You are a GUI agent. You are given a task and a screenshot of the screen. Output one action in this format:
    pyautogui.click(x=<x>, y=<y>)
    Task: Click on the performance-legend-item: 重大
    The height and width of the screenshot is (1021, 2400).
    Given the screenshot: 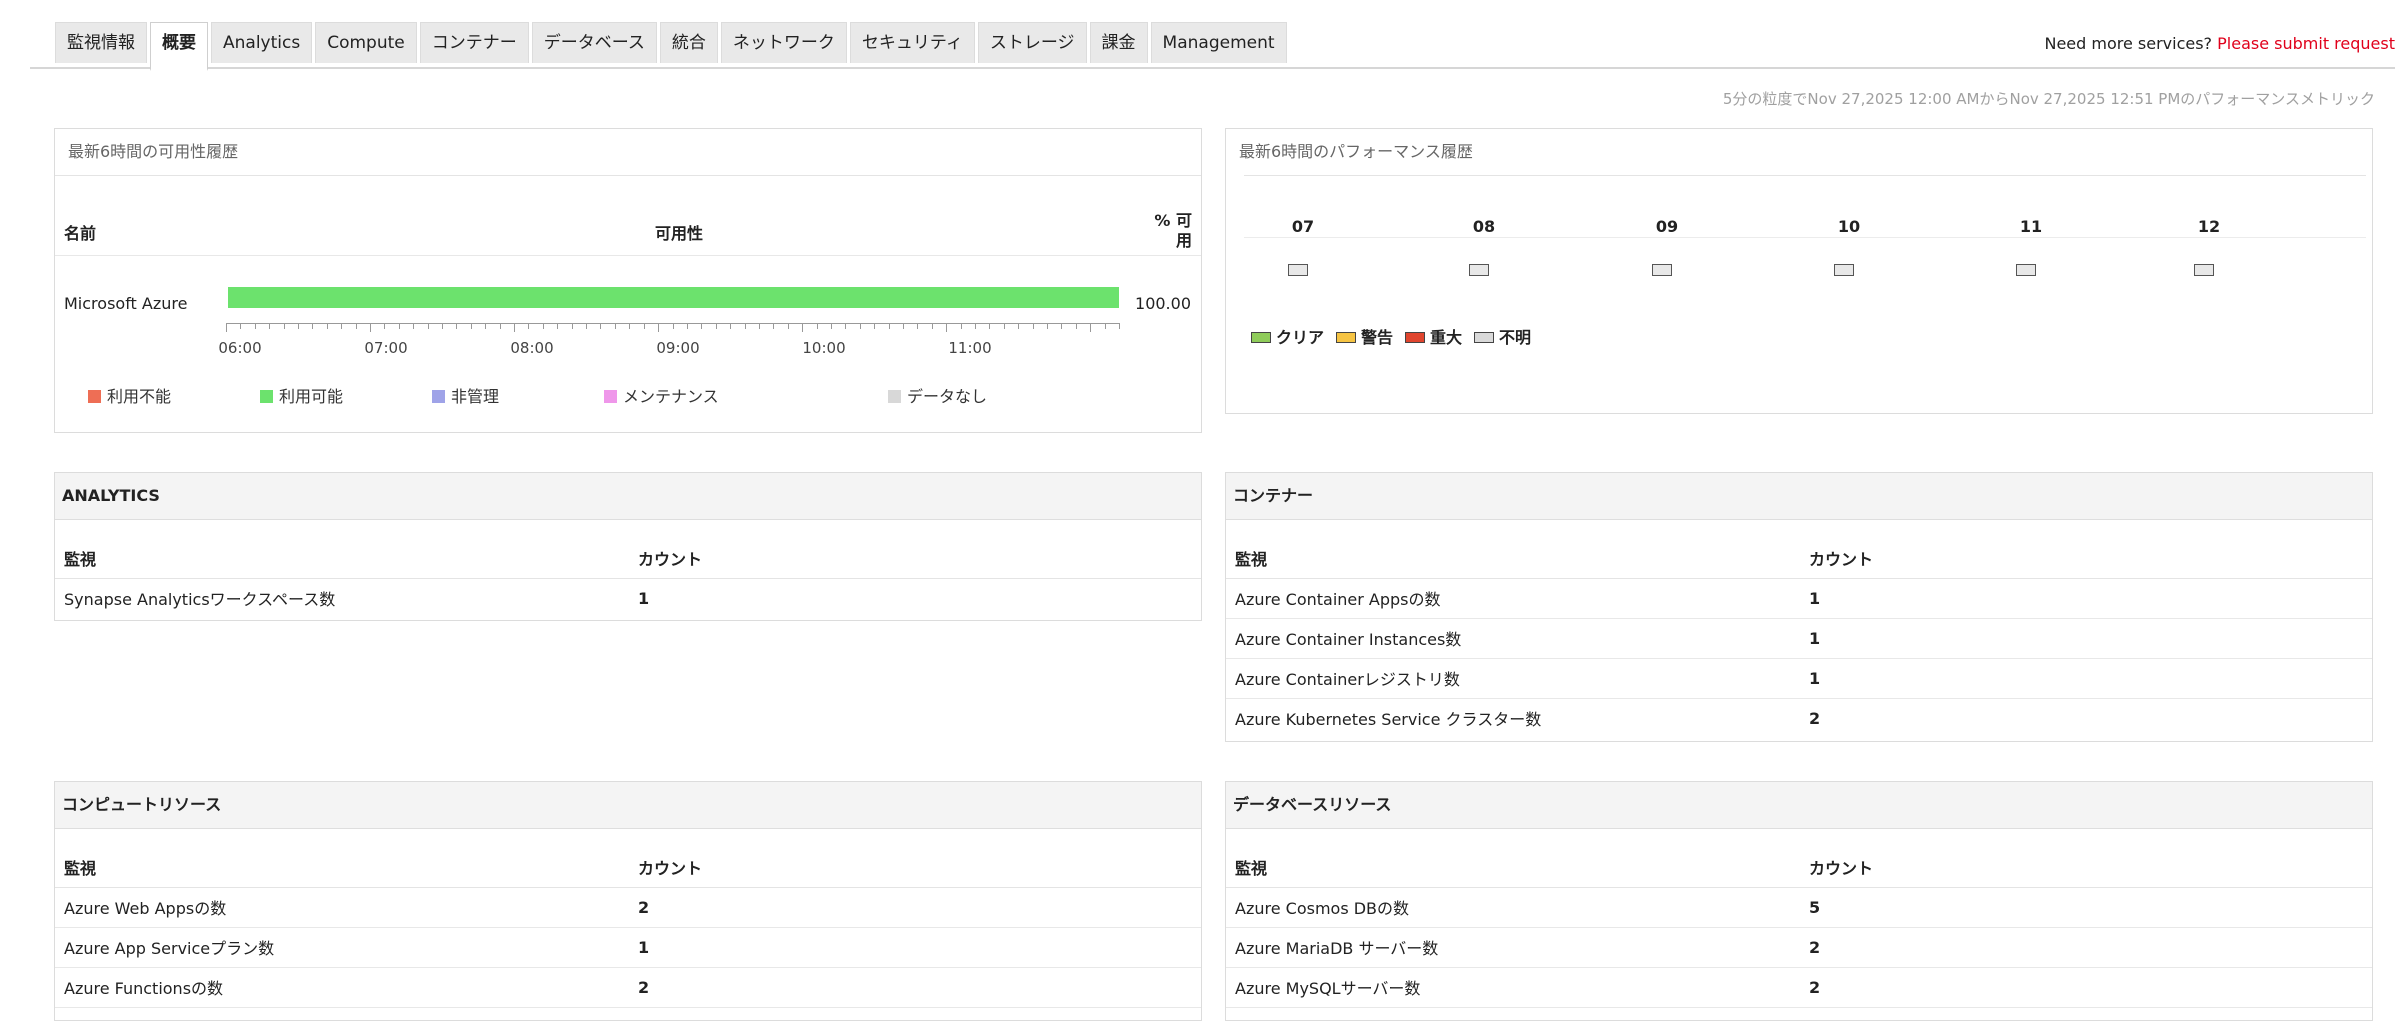 What is the action you would take?
    pyautogui.click(x=1433, y=336)
    